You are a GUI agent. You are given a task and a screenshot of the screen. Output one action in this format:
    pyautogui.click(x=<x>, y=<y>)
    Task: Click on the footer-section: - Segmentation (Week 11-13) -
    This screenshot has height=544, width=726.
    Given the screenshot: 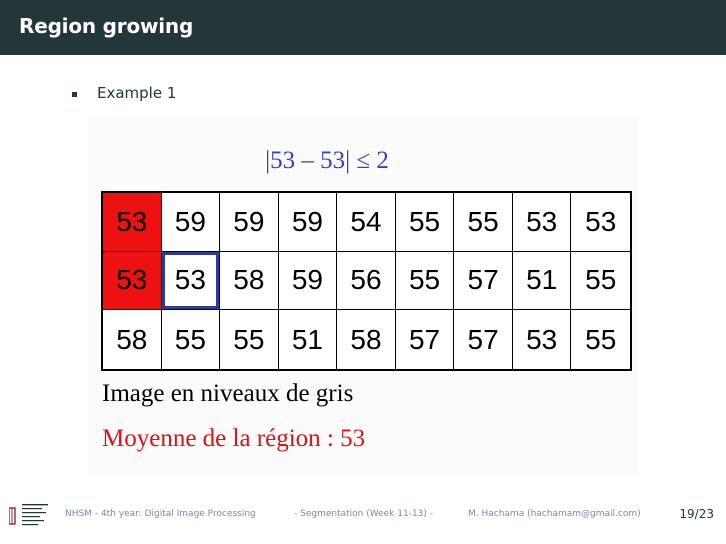 What is the action you would take?
    pyautogui.click(x=364, y=514)
    